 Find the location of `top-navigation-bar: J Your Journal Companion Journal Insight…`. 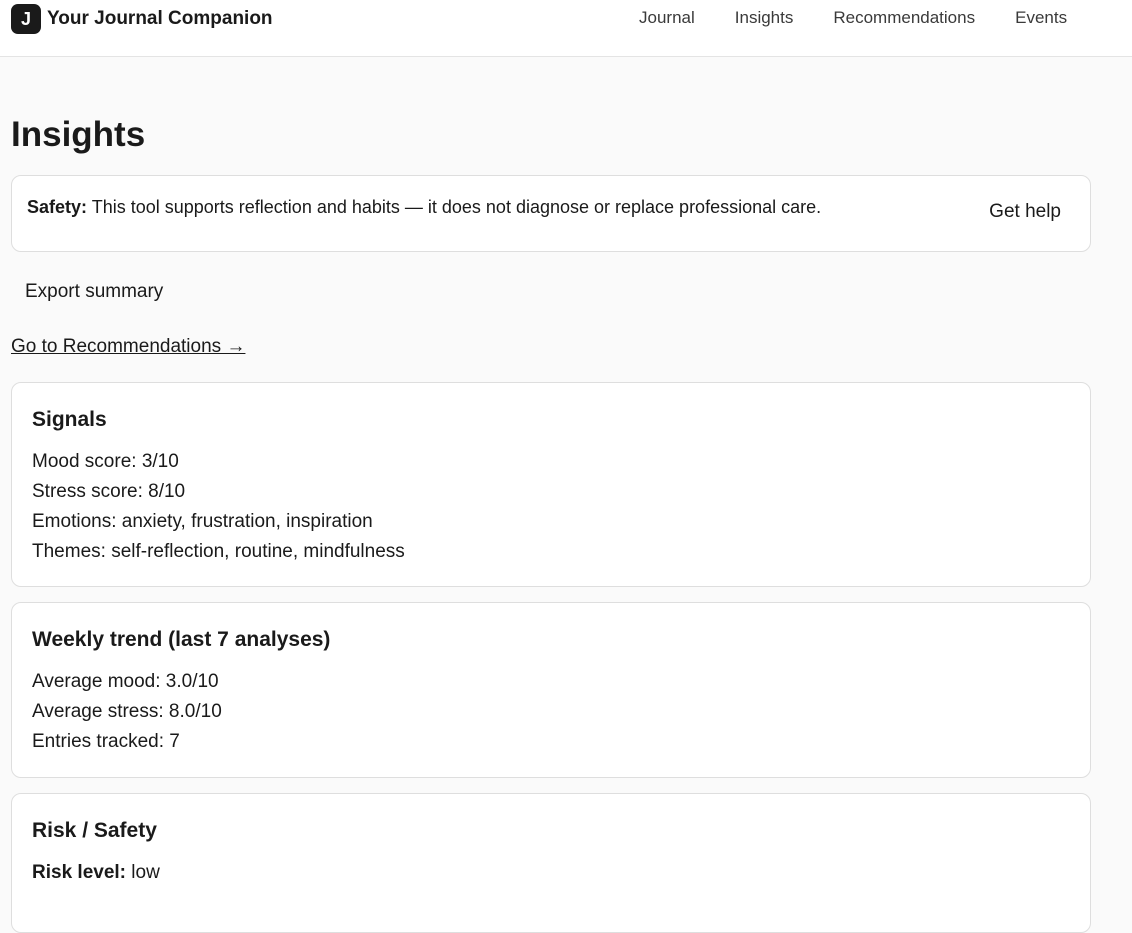

top-navigation-bar: J Your Journal Companion Journal Insight… is located at coordinates (566, 28).